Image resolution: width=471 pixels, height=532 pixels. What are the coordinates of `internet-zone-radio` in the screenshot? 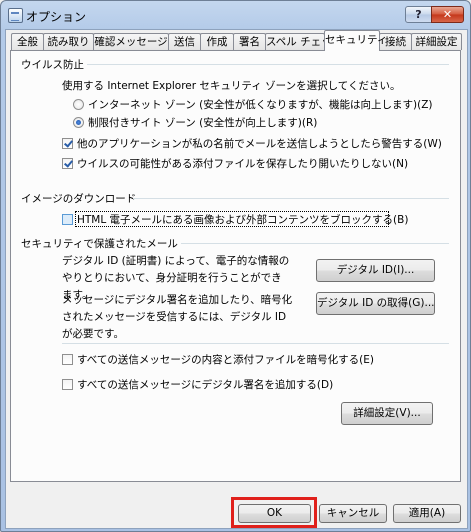 It's located at (78, 104).